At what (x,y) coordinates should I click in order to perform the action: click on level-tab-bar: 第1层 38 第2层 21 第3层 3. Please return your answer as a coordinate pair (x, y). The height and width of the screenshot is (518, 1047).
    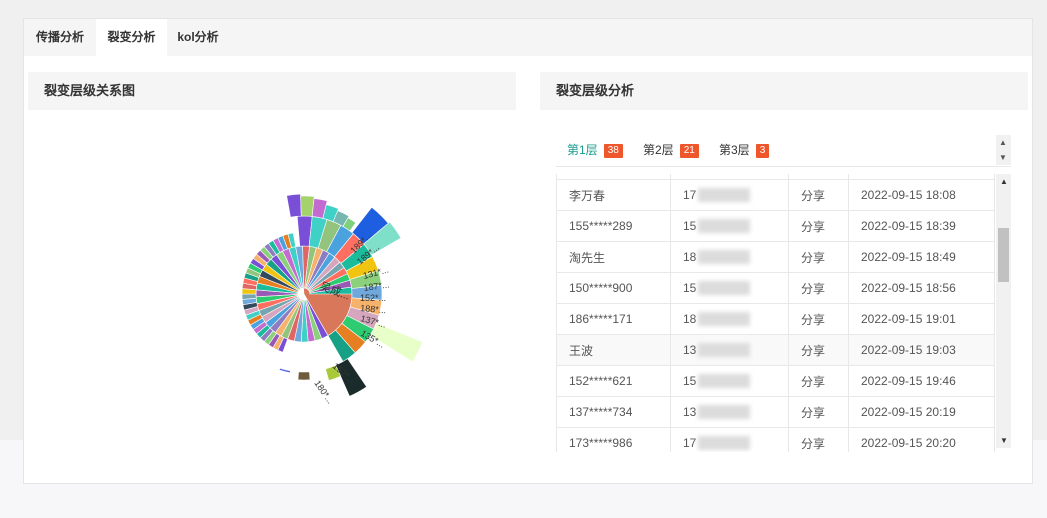
    Looking at the image, I should click on (783, 150).